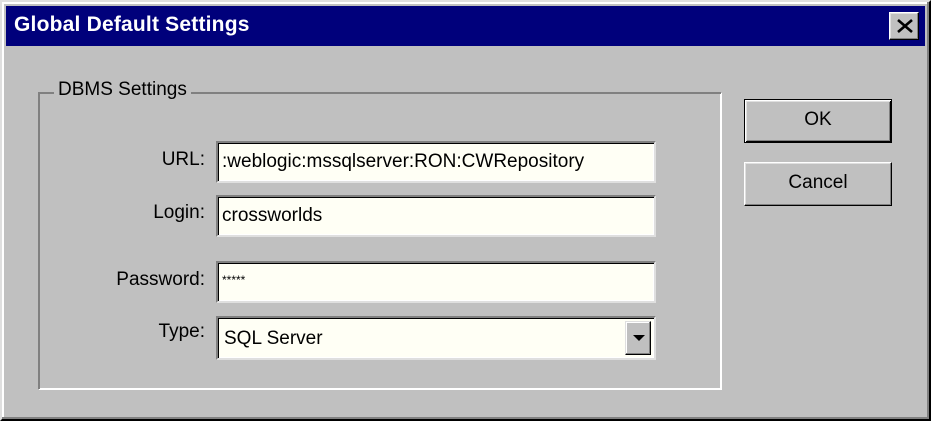 The width and height of the screenshot is (931, 421). I want to click on cancel-button: Cancel, so click(818, 184).